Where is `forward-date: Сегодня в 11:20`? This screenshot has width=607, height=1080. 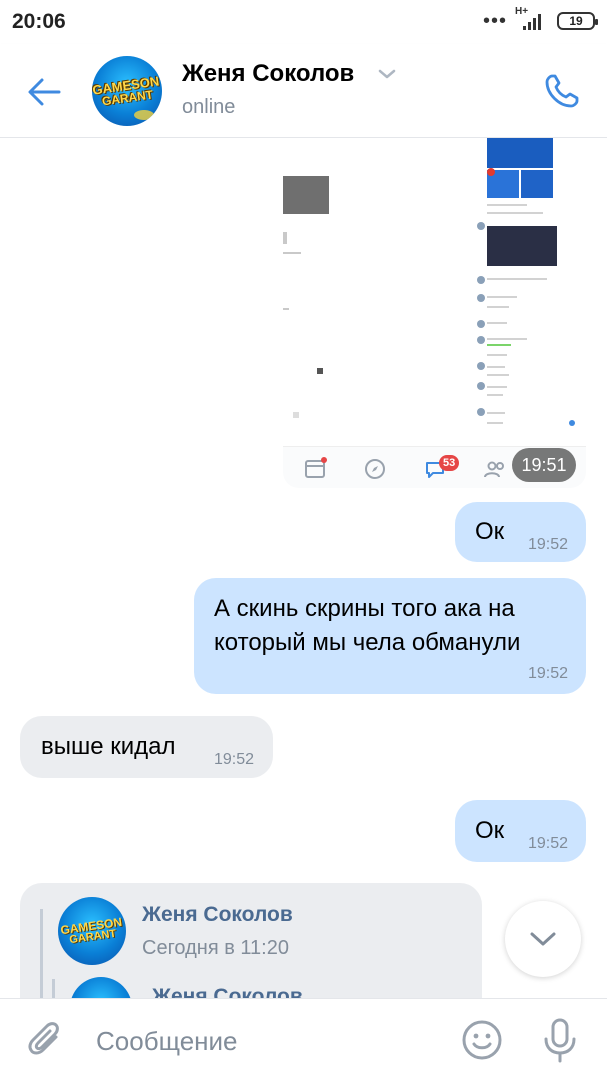
forward-date: Сегодня в 11:20 is located at coordinates (215, 948).